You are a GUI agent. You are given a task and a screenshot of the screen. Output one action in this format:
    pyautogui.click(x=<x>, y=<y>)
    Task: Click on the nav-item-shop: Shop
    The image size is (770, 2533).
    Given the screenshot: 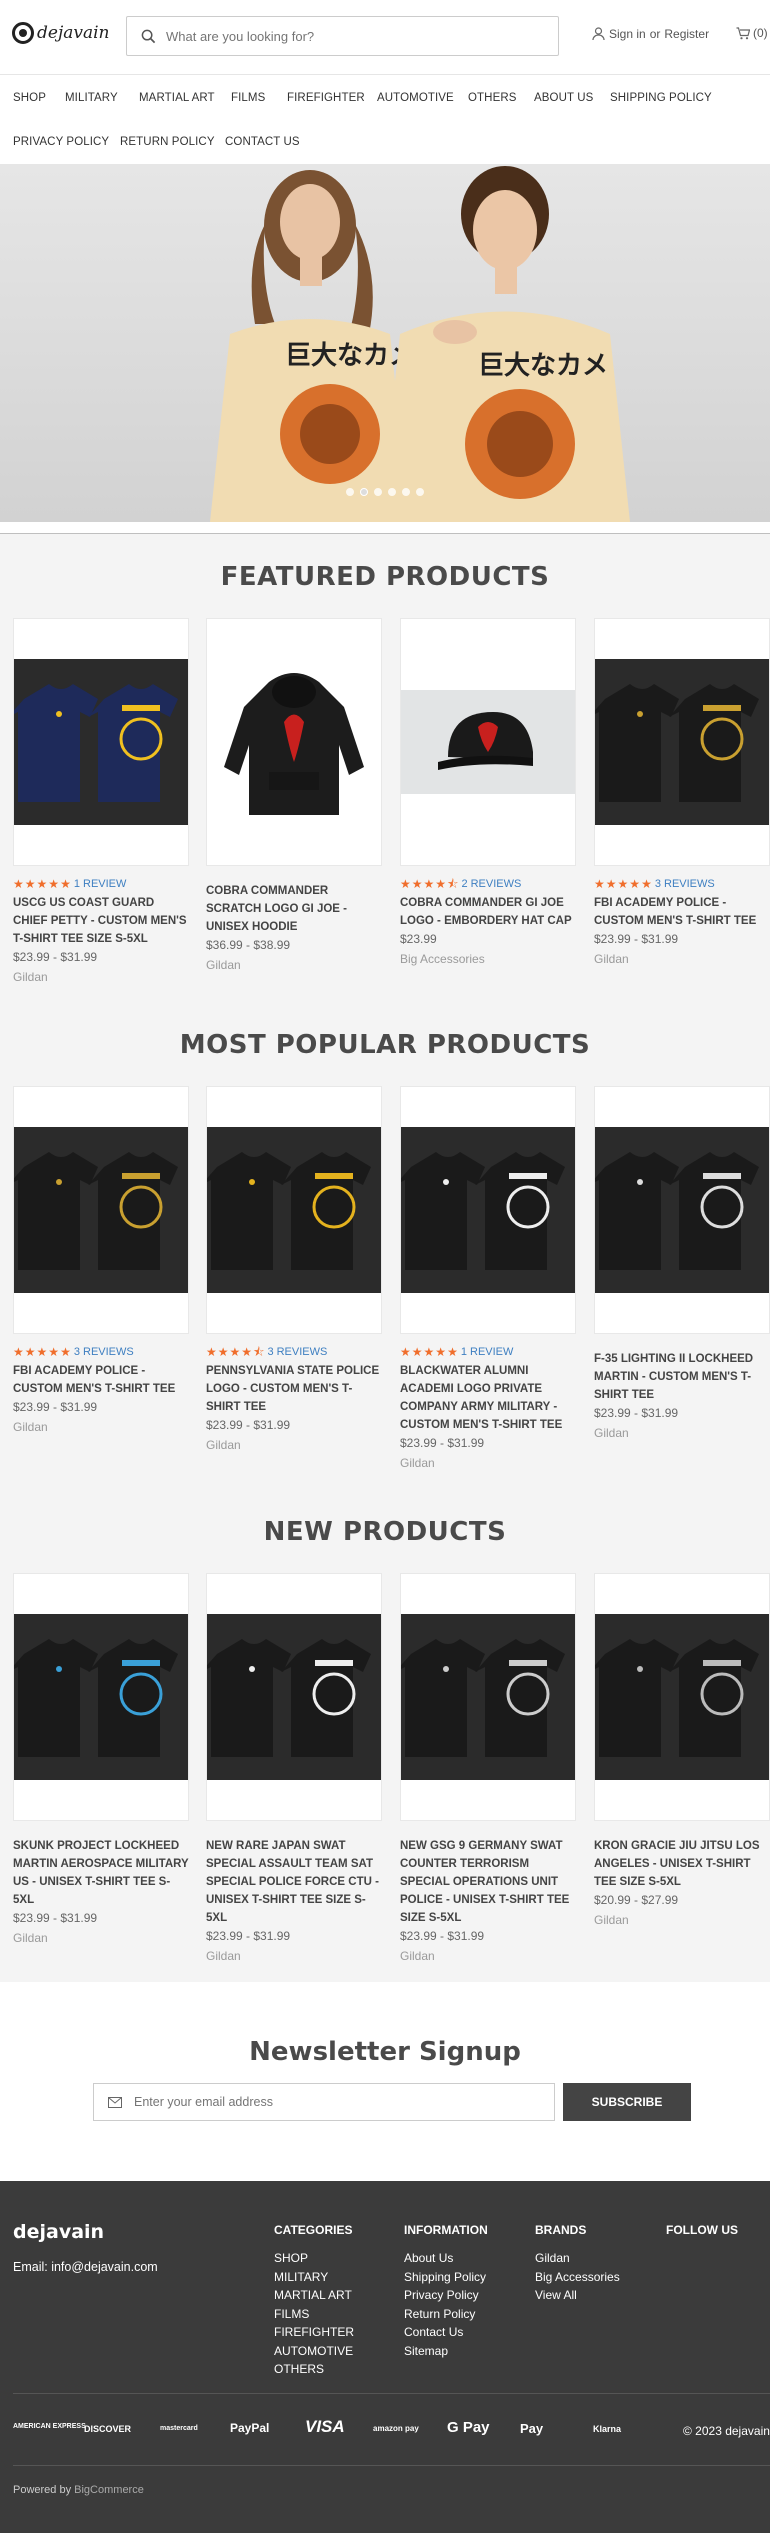 What is the action you would take?
    pyautogui.click(x=29, y=98)
    